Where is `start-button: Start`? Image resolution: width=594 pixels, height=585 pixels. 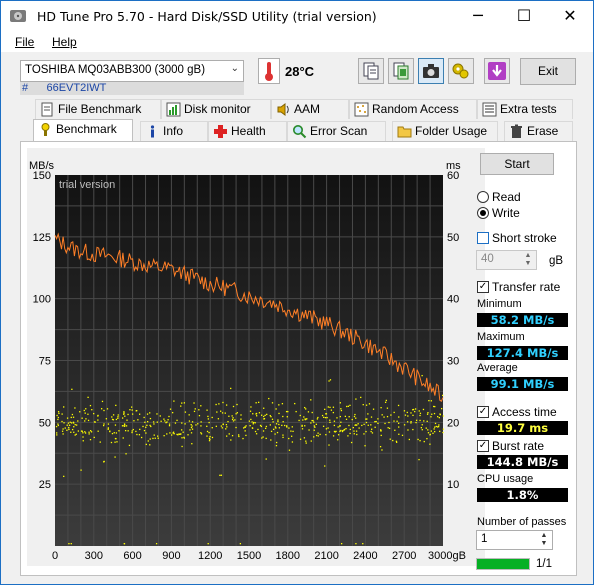
start-button: Start is located at coordinates (517, 164).